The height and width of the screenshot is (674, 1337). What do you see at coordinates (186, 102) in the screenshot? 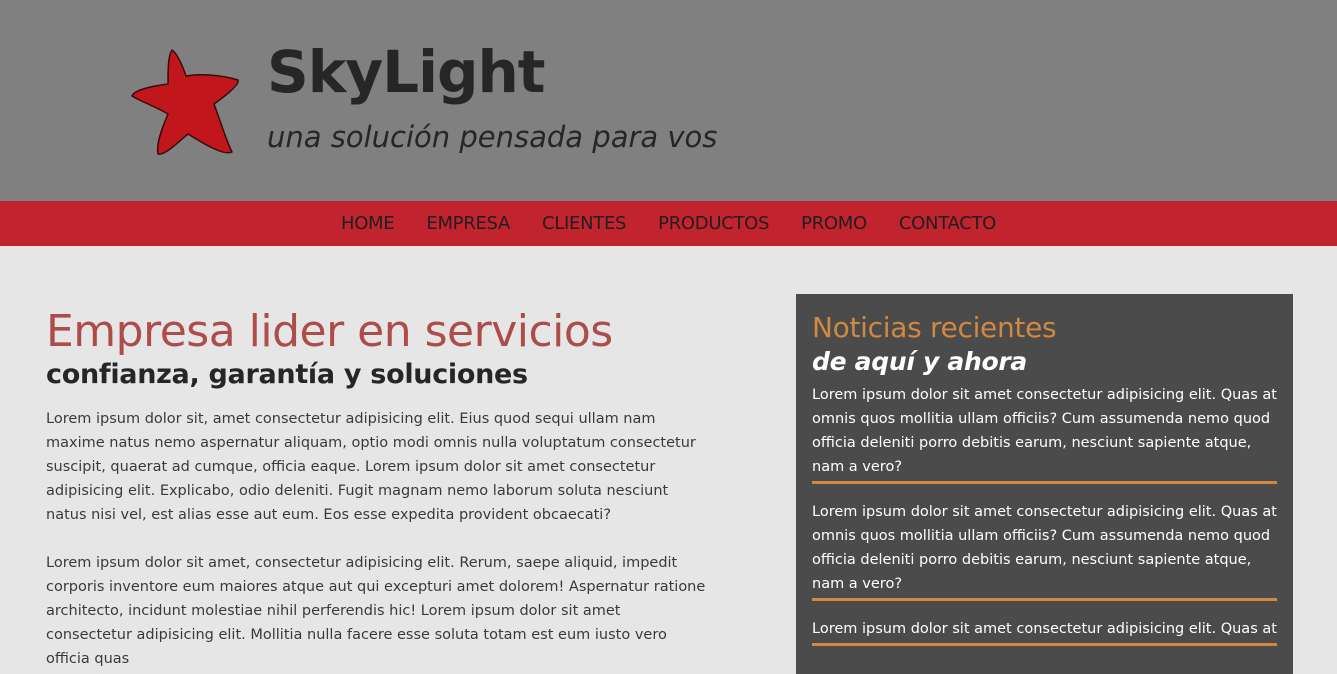
I see `star-icon` at bounding box center [186, 102].